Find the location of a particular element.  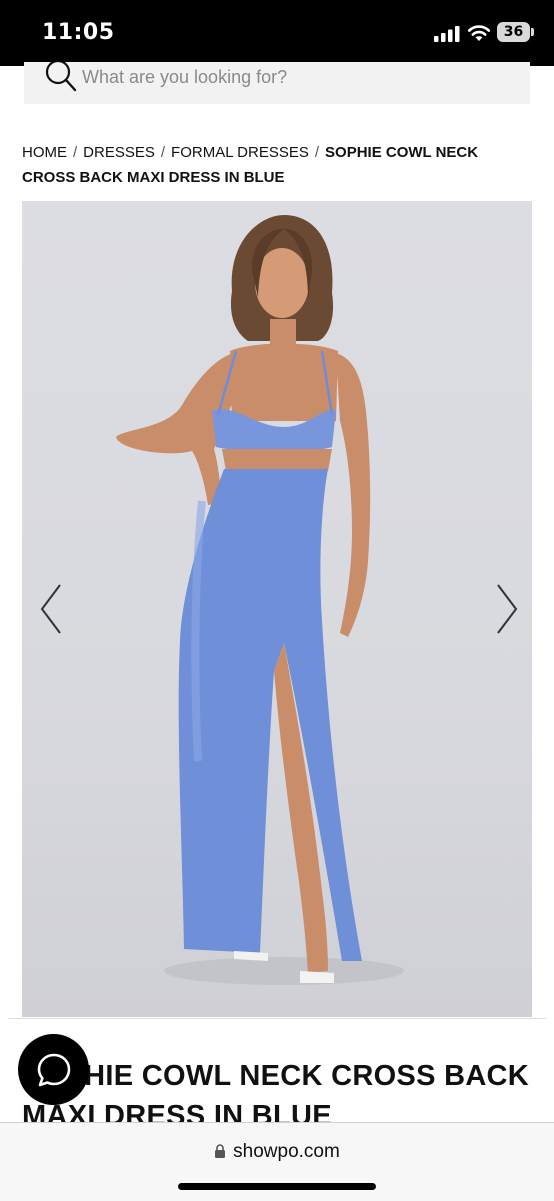

browser-url-bar: showpo.com is located at coordinates (277, 1161).